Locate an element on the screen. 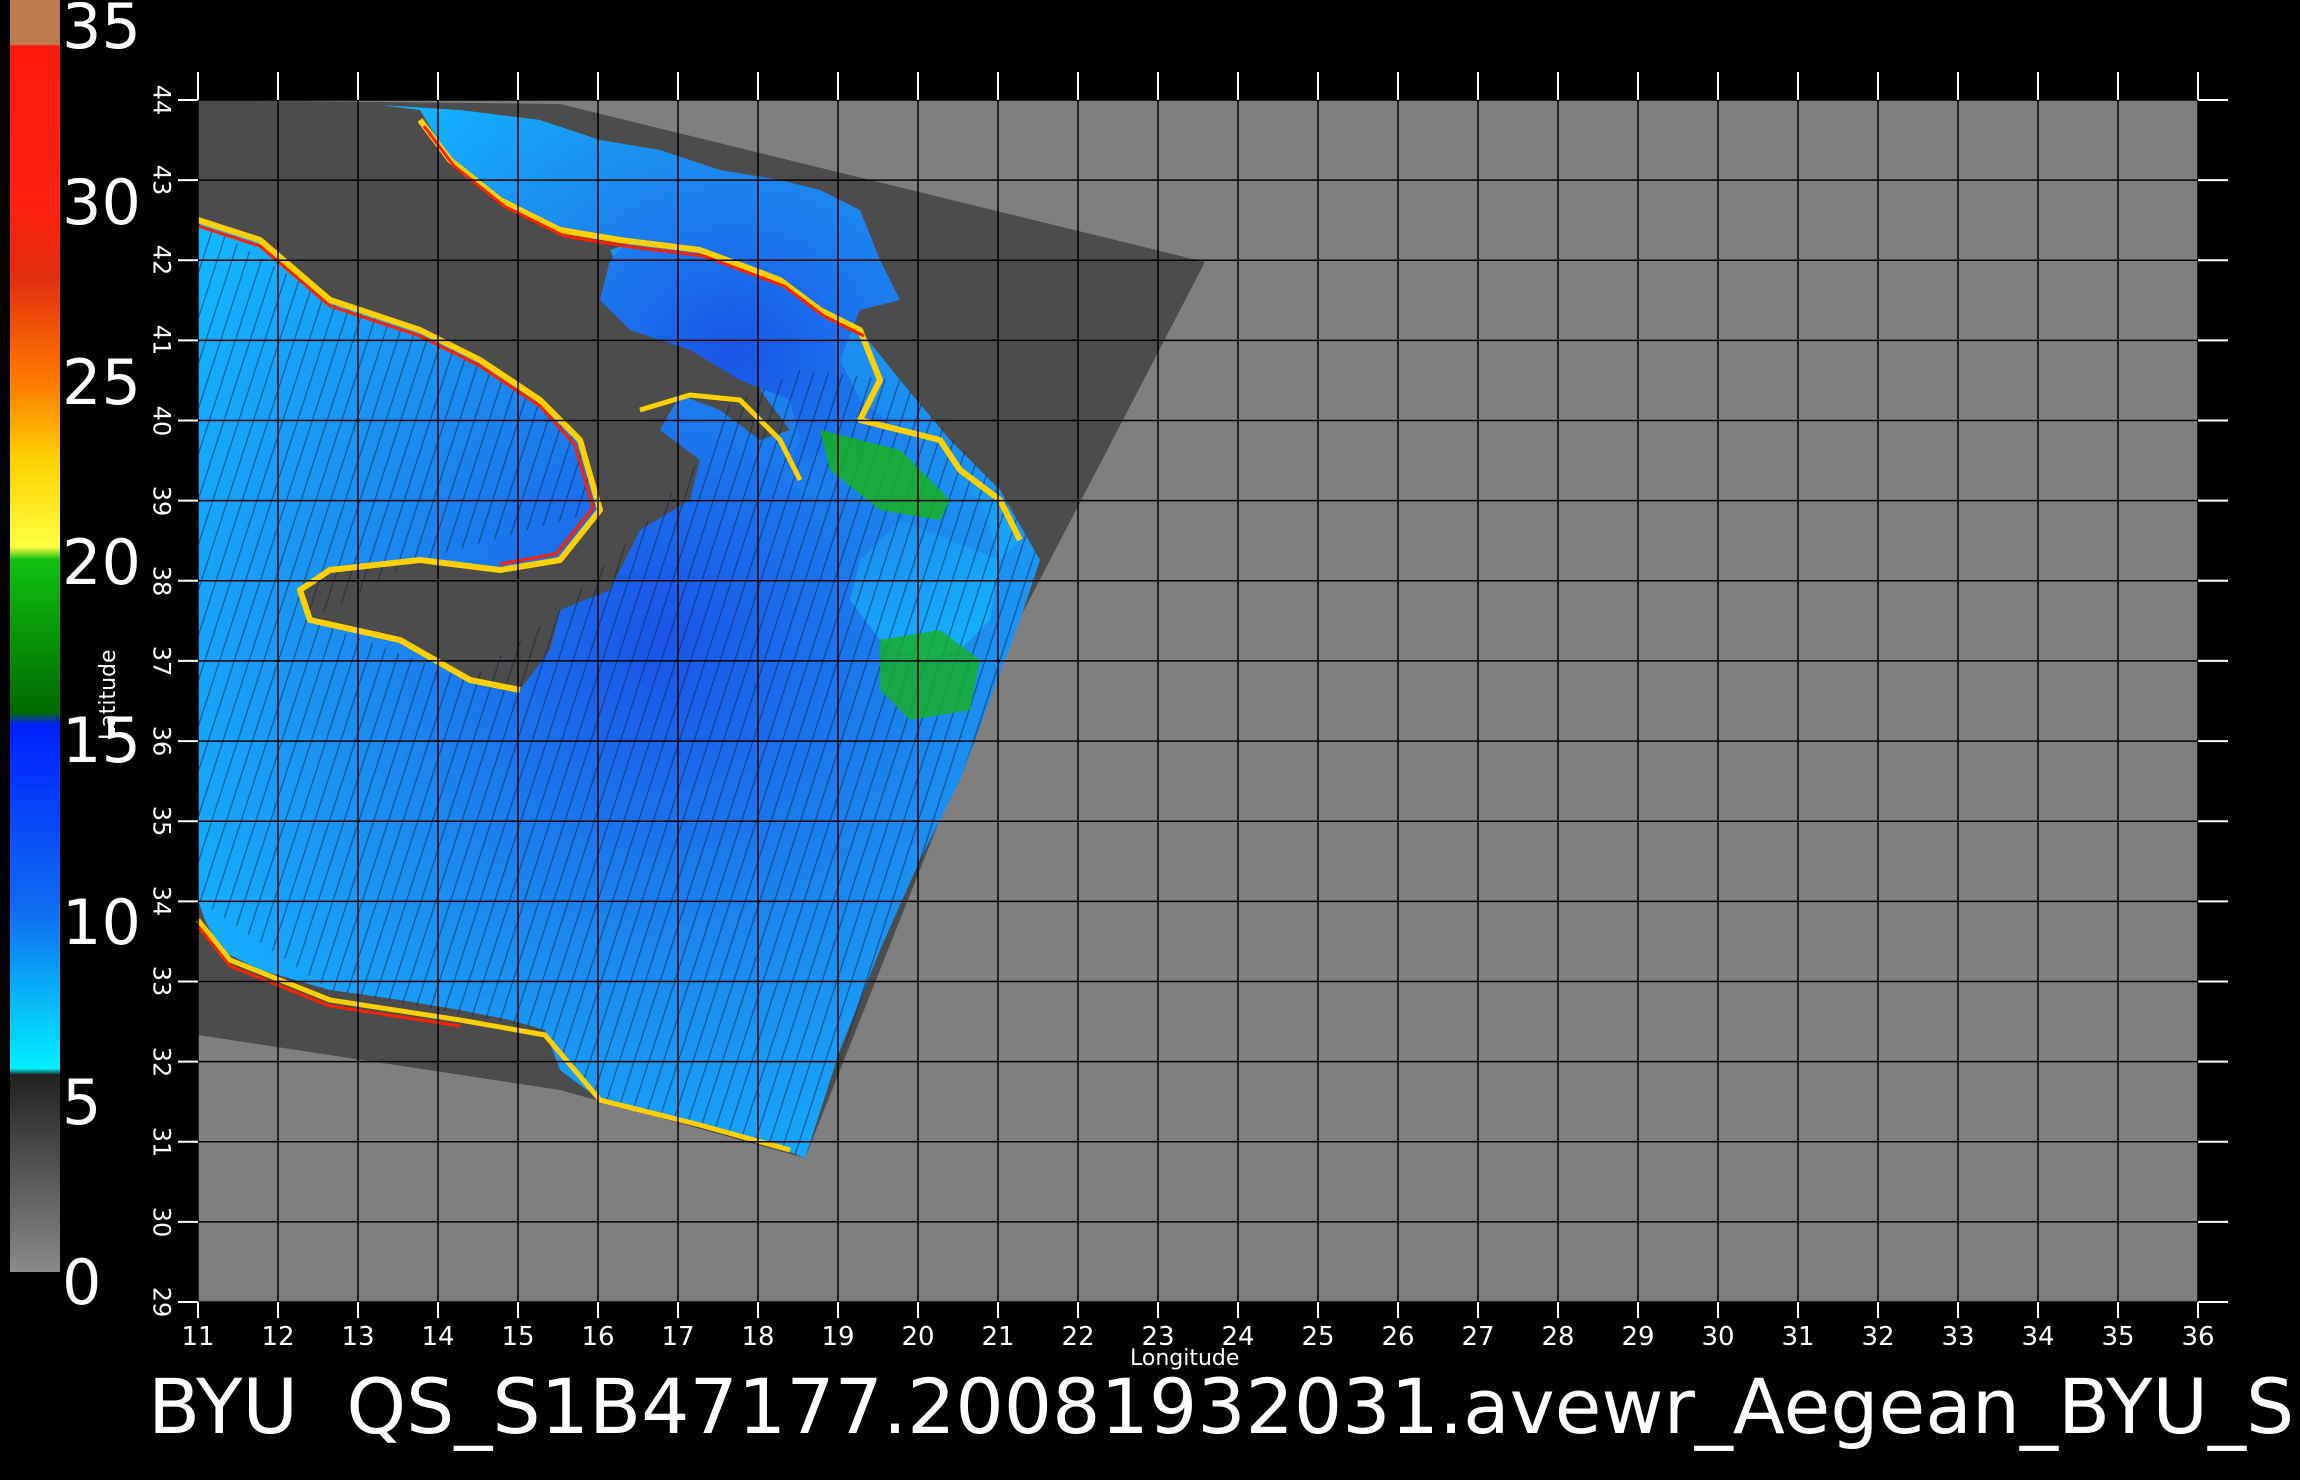 The image size is (2300, 1480). latitude-tick-label: 36 is located at coordinates (161, 741).